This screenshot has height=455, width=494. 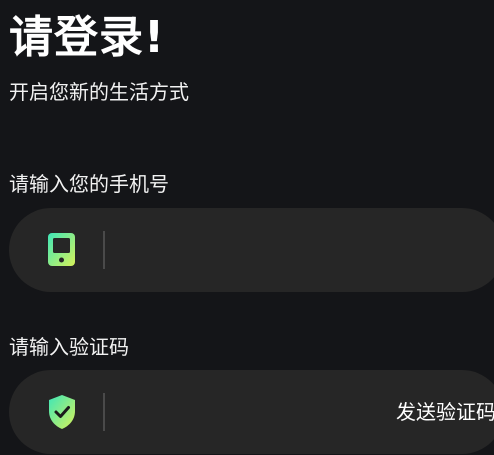 What do you see at coordinates (62, 412) in the screenshot?
I see `shield-check-icon` at bounding box center [62, 412].